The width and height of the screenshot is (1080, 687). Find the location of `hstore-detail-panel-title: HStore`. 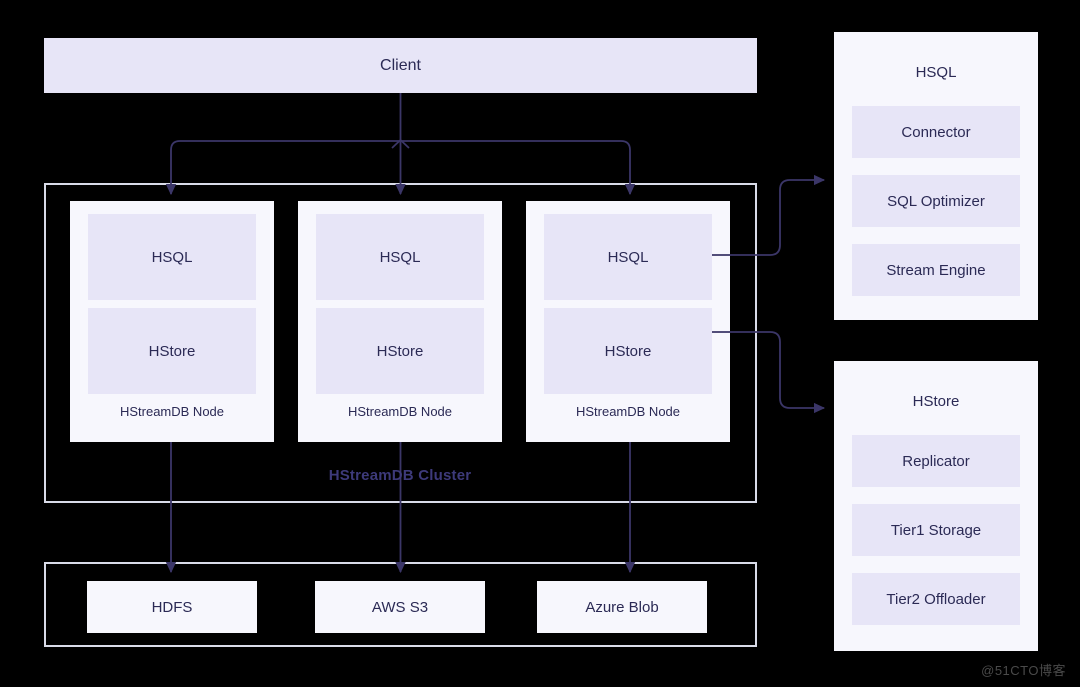

hstore-detail-panel-title: HStore is located at coordinates (936, 401).